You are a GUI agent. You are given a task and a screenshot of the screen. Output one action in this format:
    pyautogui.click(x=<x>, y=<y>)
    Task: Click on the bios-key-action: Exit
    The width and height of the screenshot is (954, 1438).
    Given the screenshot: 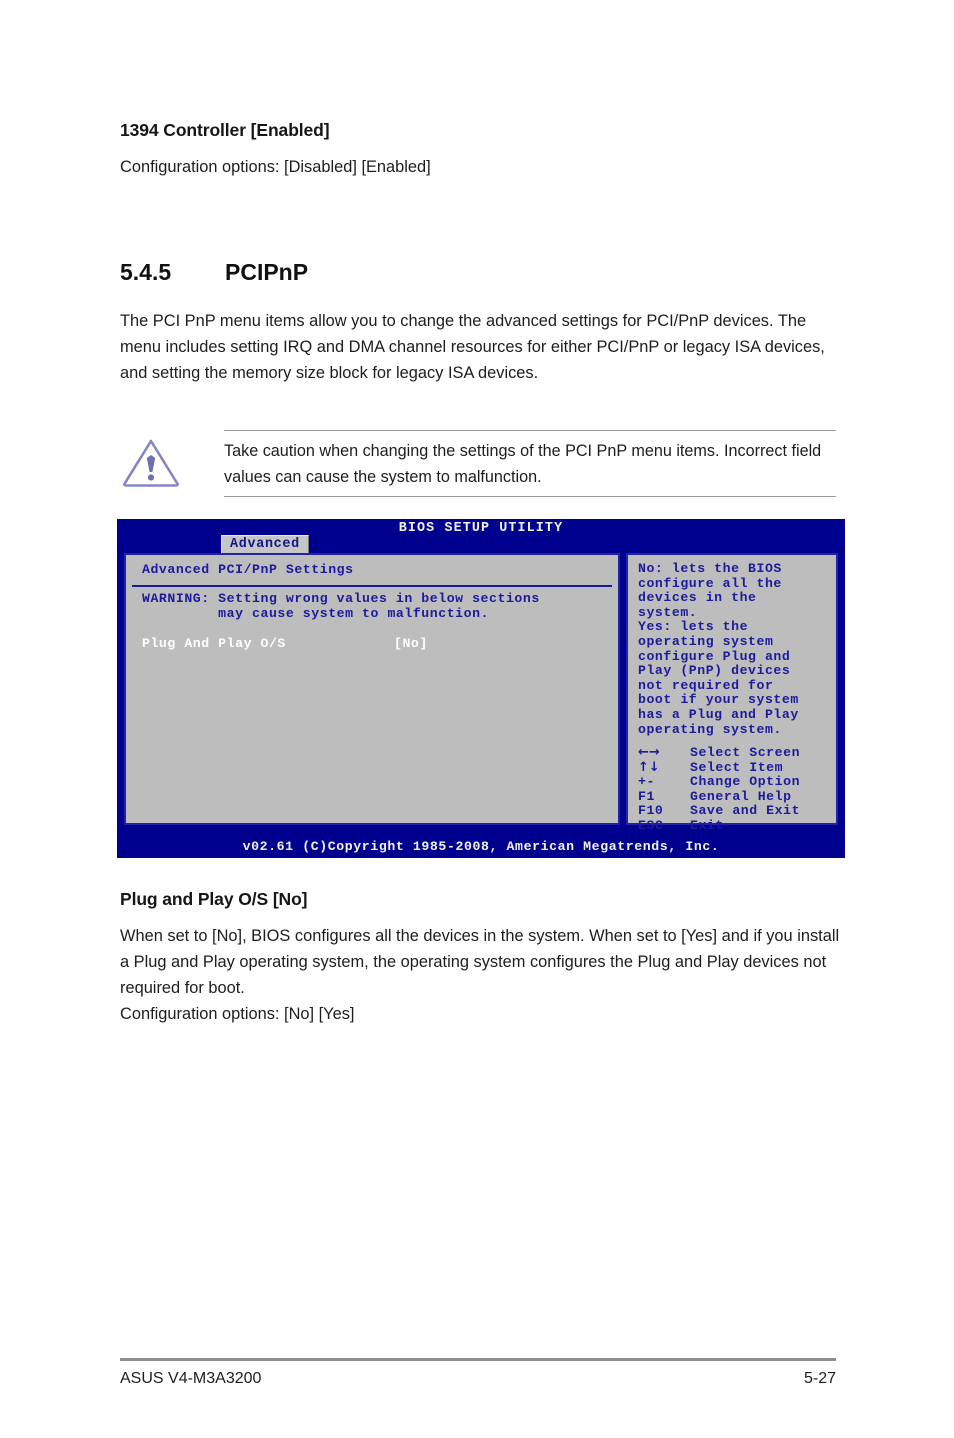 What is the action you would take?
    pyautogui.click(x=707, y=825)
    